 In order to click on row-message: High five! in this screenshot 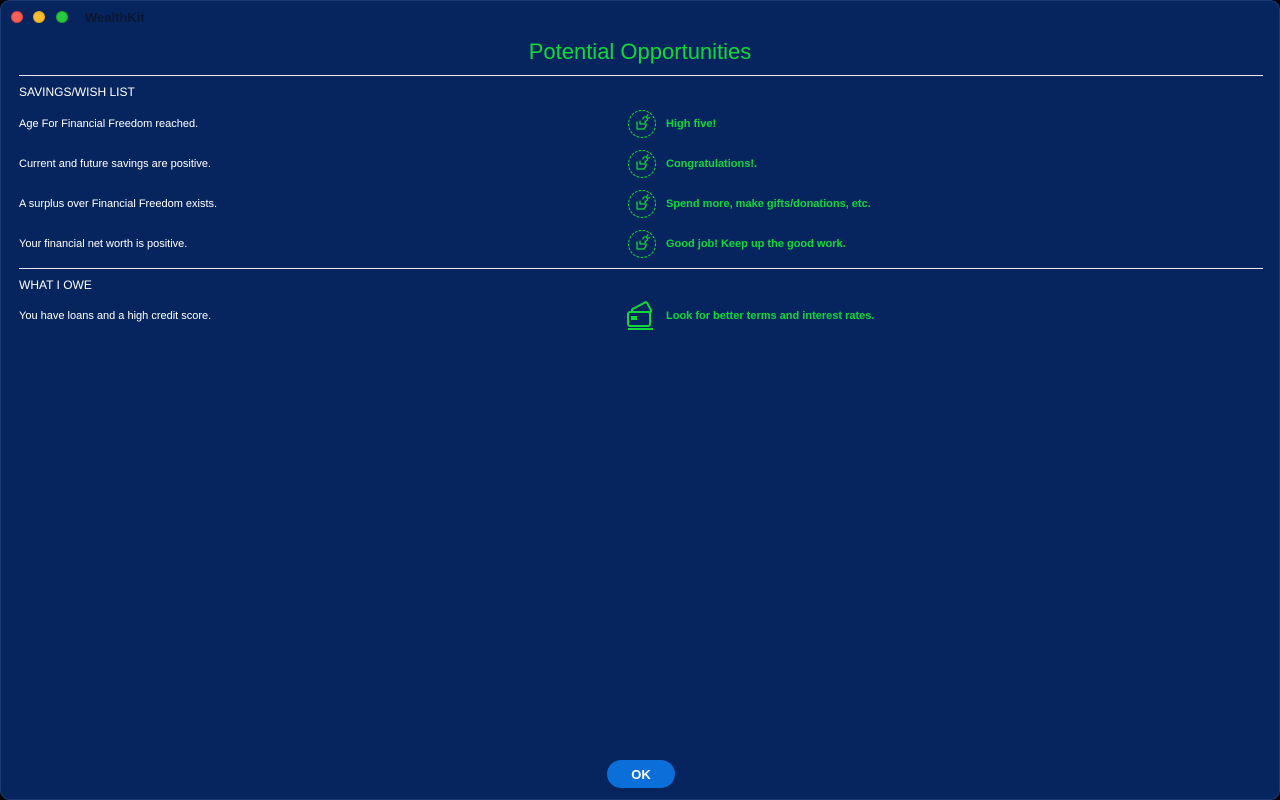, I will do `click(691, 124)`.